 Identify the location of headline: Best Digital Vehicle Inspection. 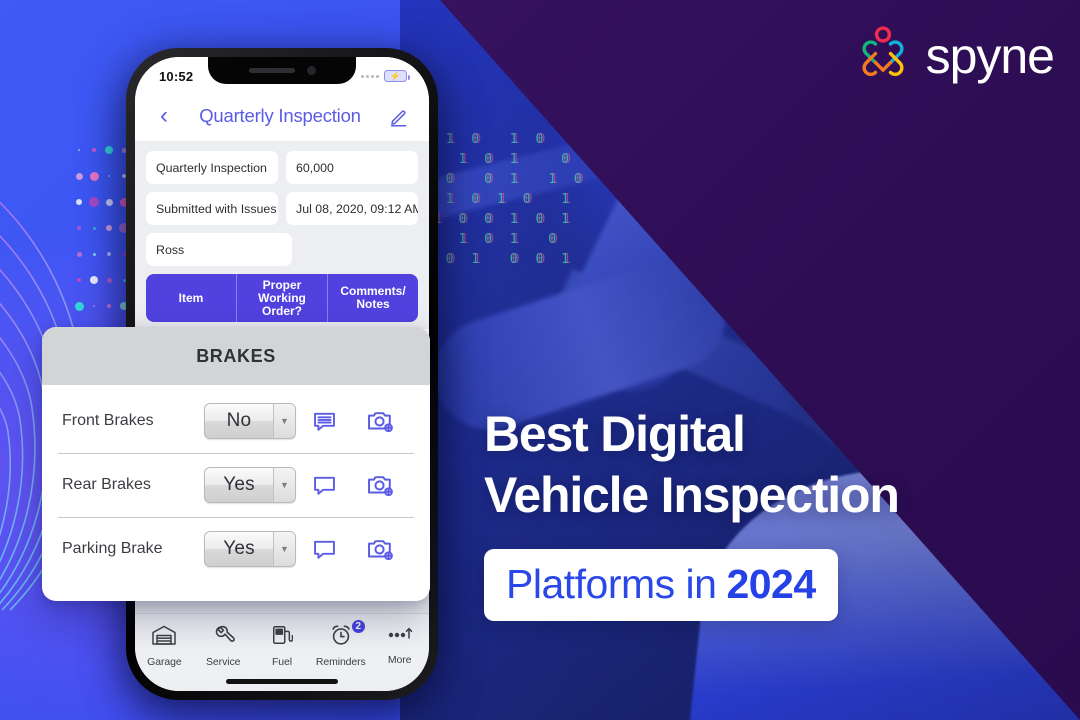
(692, 465).